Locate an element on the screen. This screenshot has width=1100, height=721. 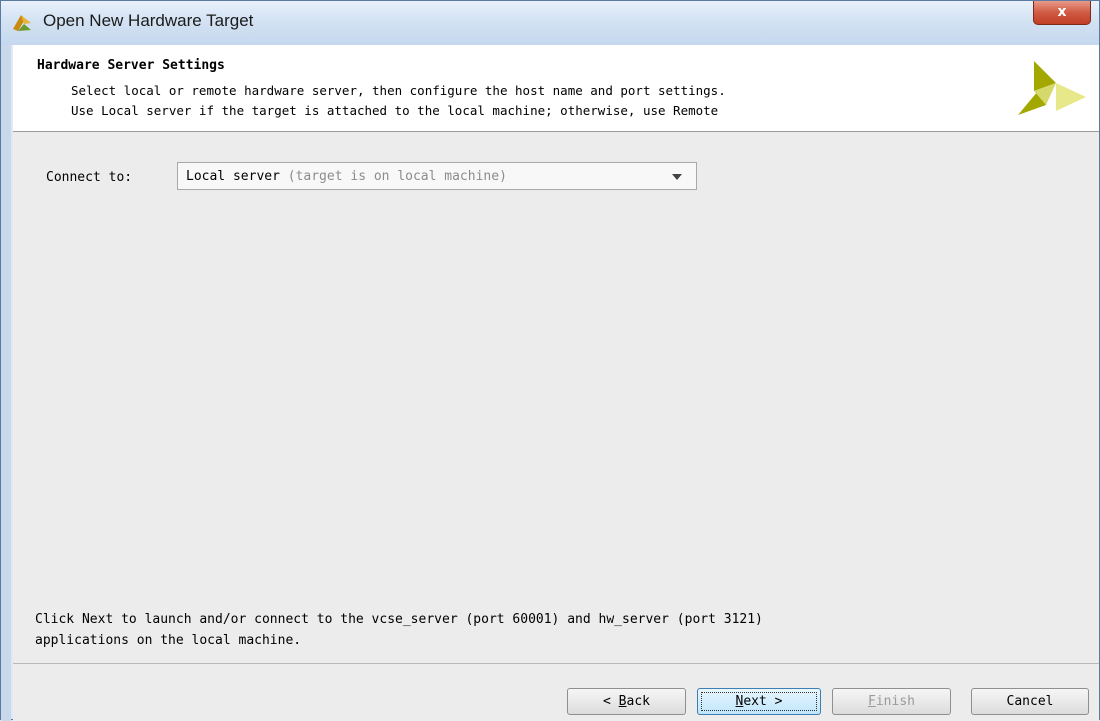
back-button: < Back is located at coordinates (626, 701).